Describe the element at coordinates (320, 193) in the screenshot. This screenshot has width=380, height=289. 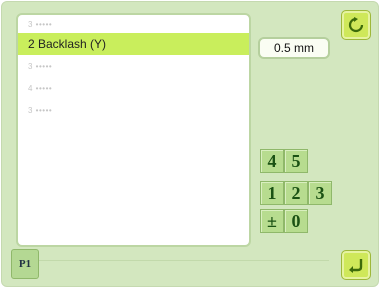
I see `key-3: 3` at that location.